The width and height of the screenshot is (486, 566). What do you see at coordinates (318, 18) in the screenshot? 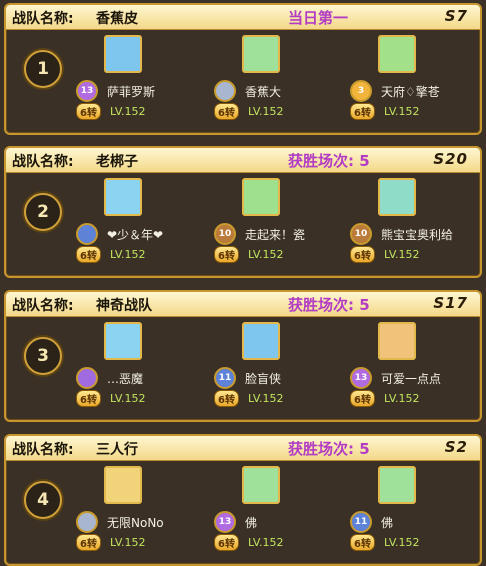
I see `team-status: 当日第一` at bounding box center [318, 18].